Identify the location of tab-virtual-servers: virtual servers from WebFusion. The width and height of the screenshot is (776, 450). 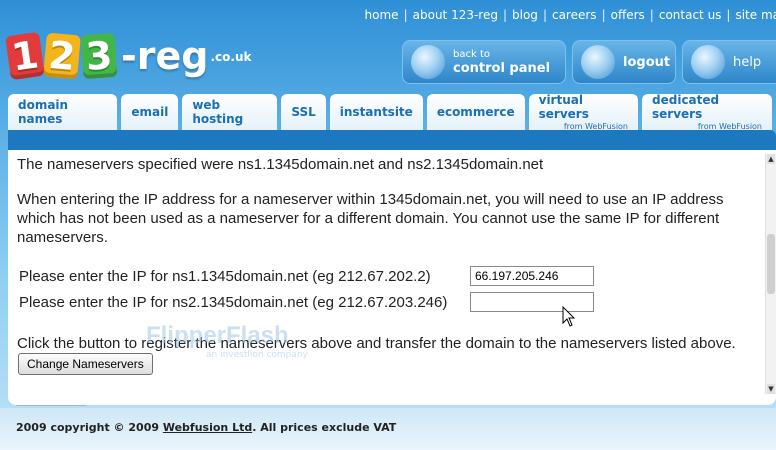
(583, 112).